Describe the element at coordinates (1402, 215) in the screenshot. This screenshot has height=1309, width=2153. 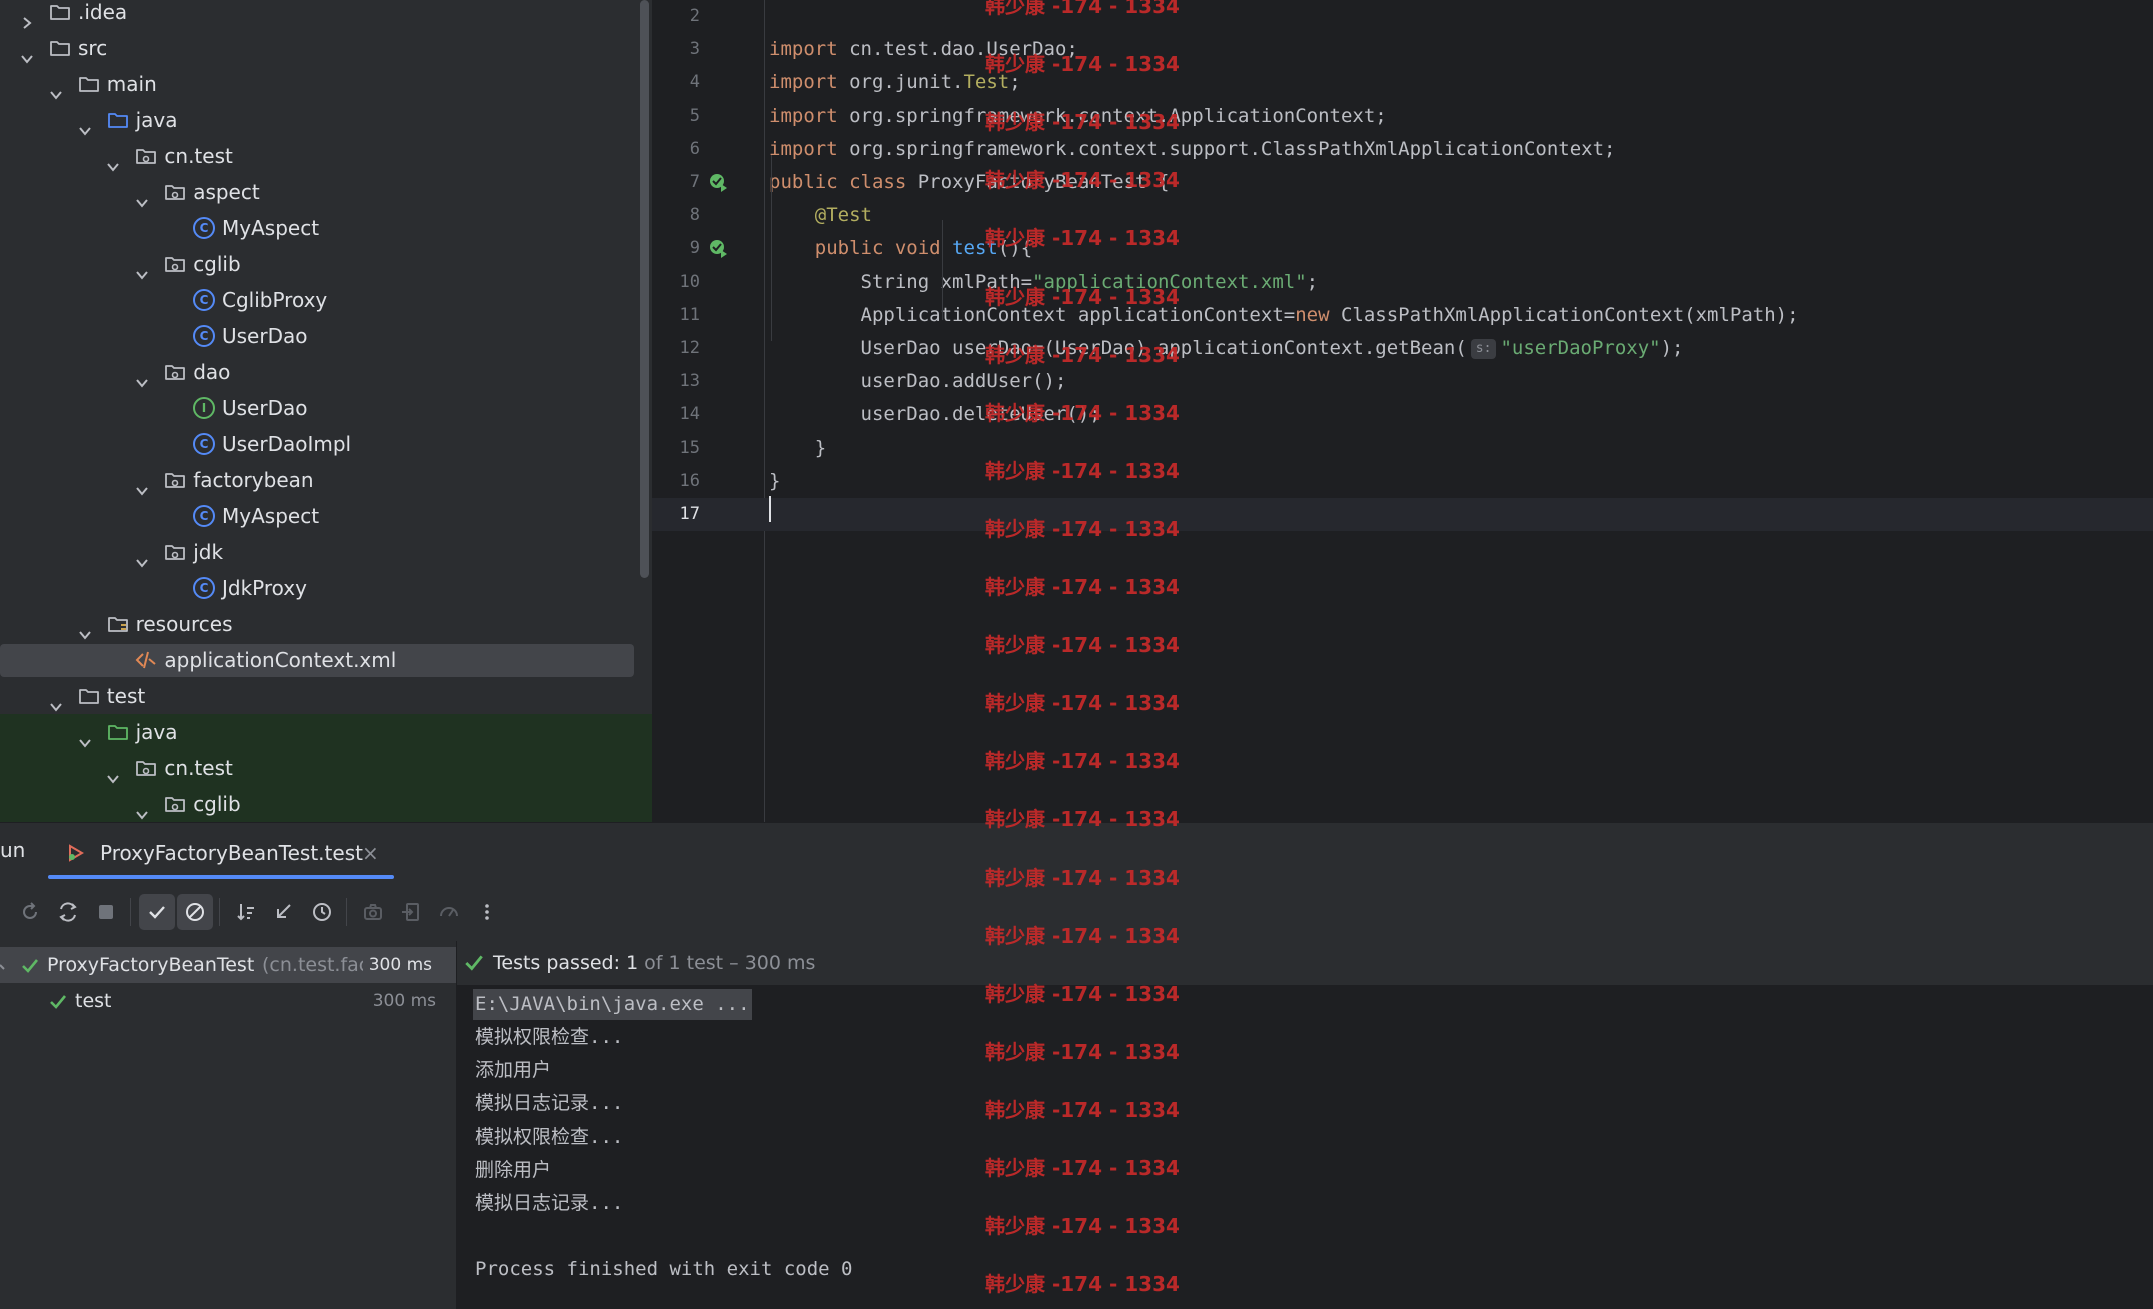
I see `code-line: 8 @Test` at that location.